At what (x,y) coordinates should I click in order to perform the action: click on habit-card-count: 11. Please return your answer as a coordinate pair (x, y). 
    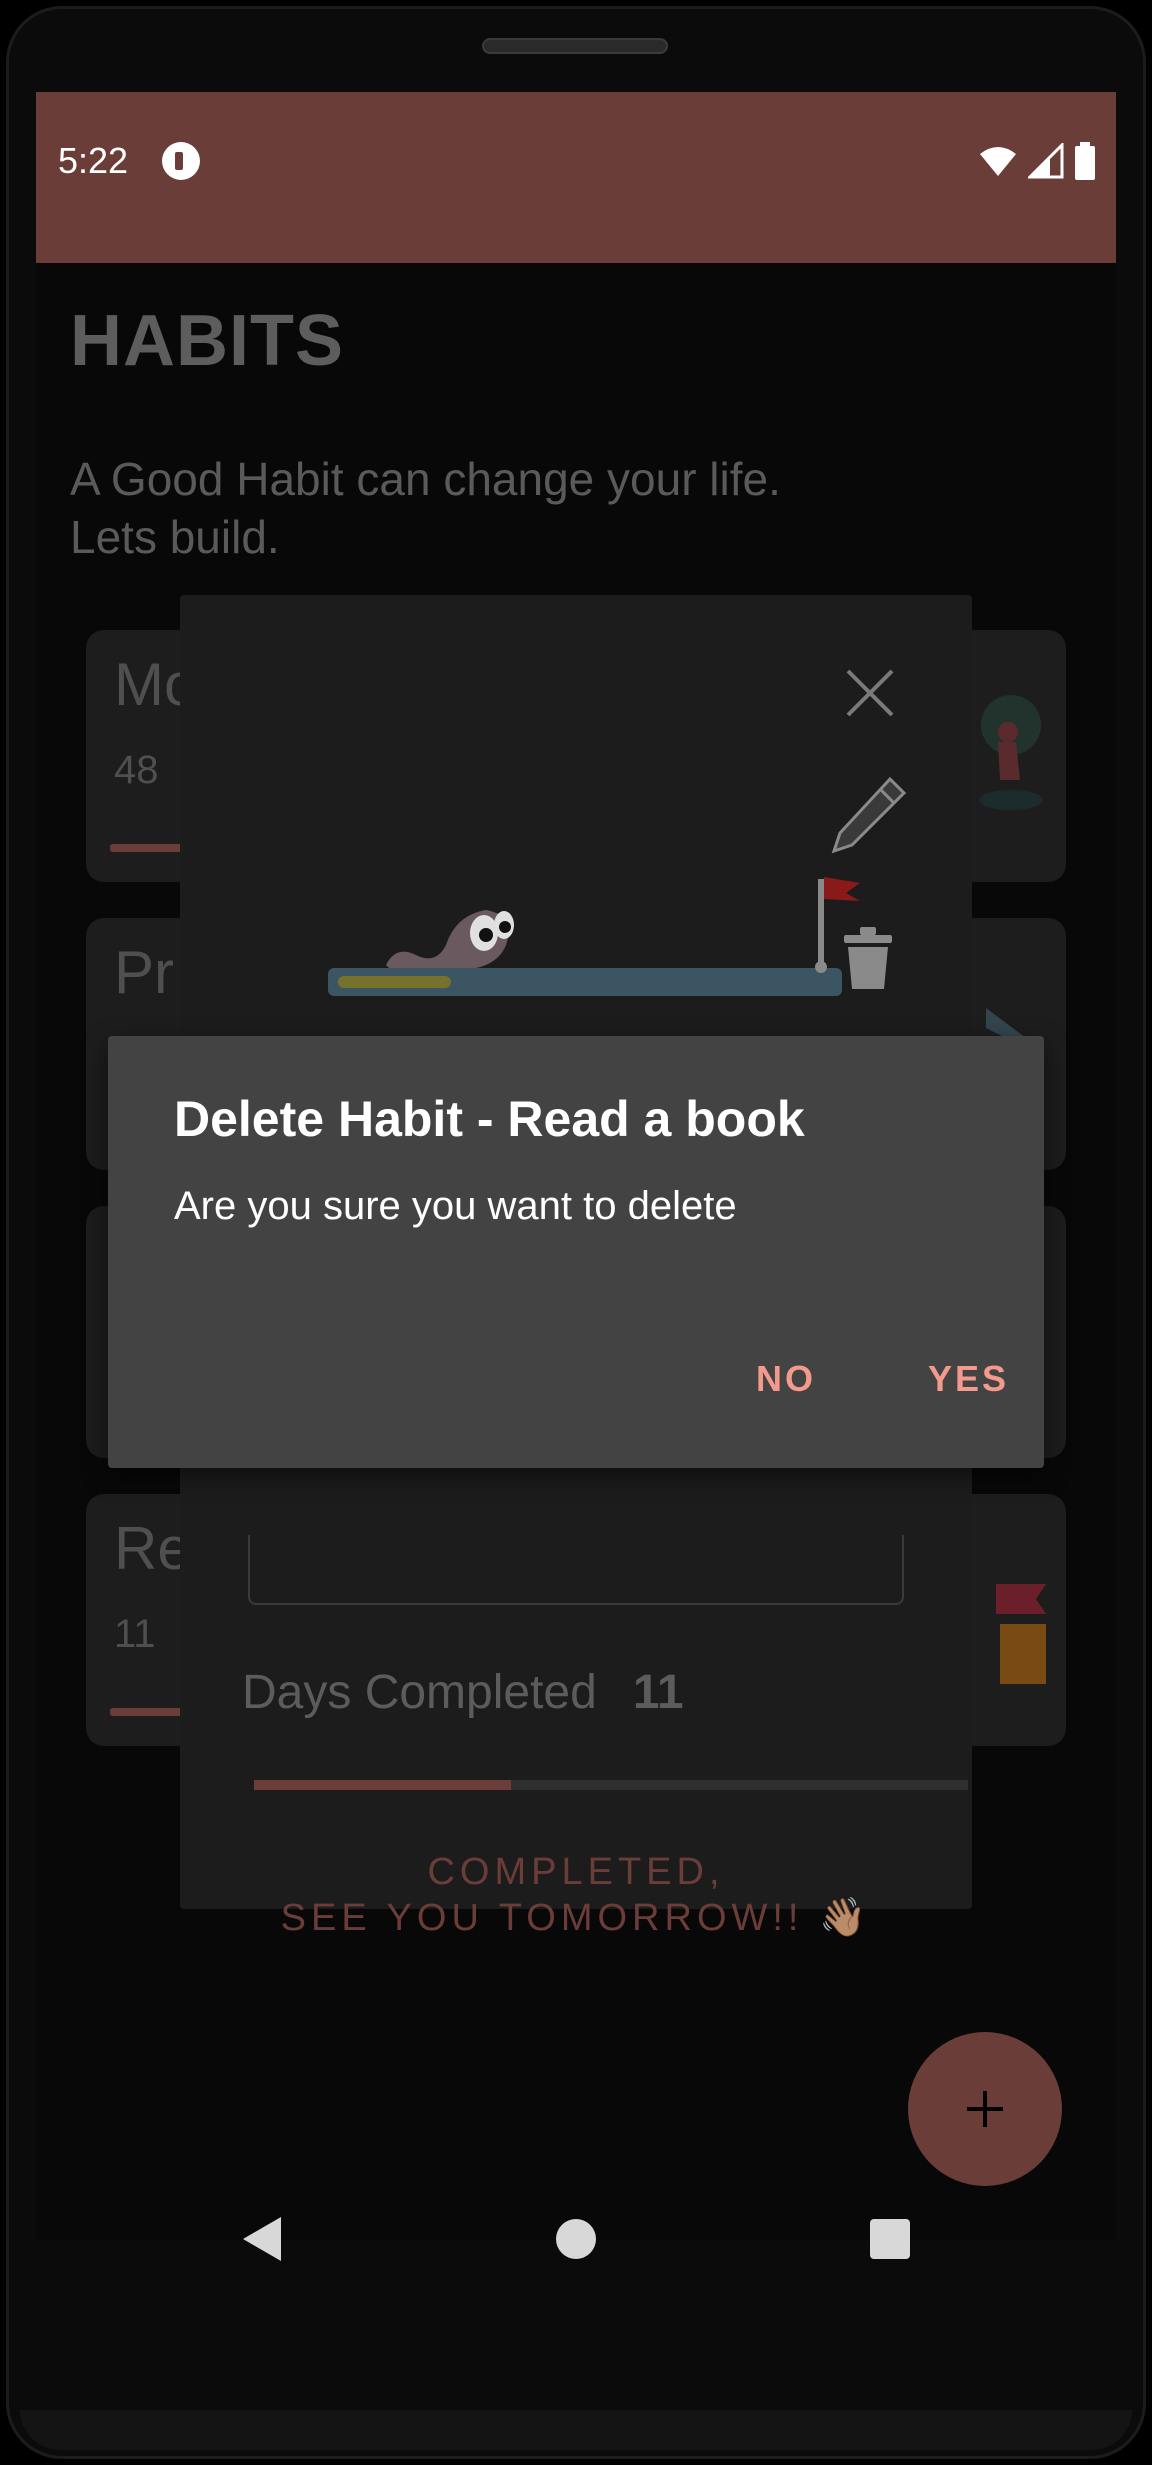
    Looking at the image, I should click on (135, 1634).